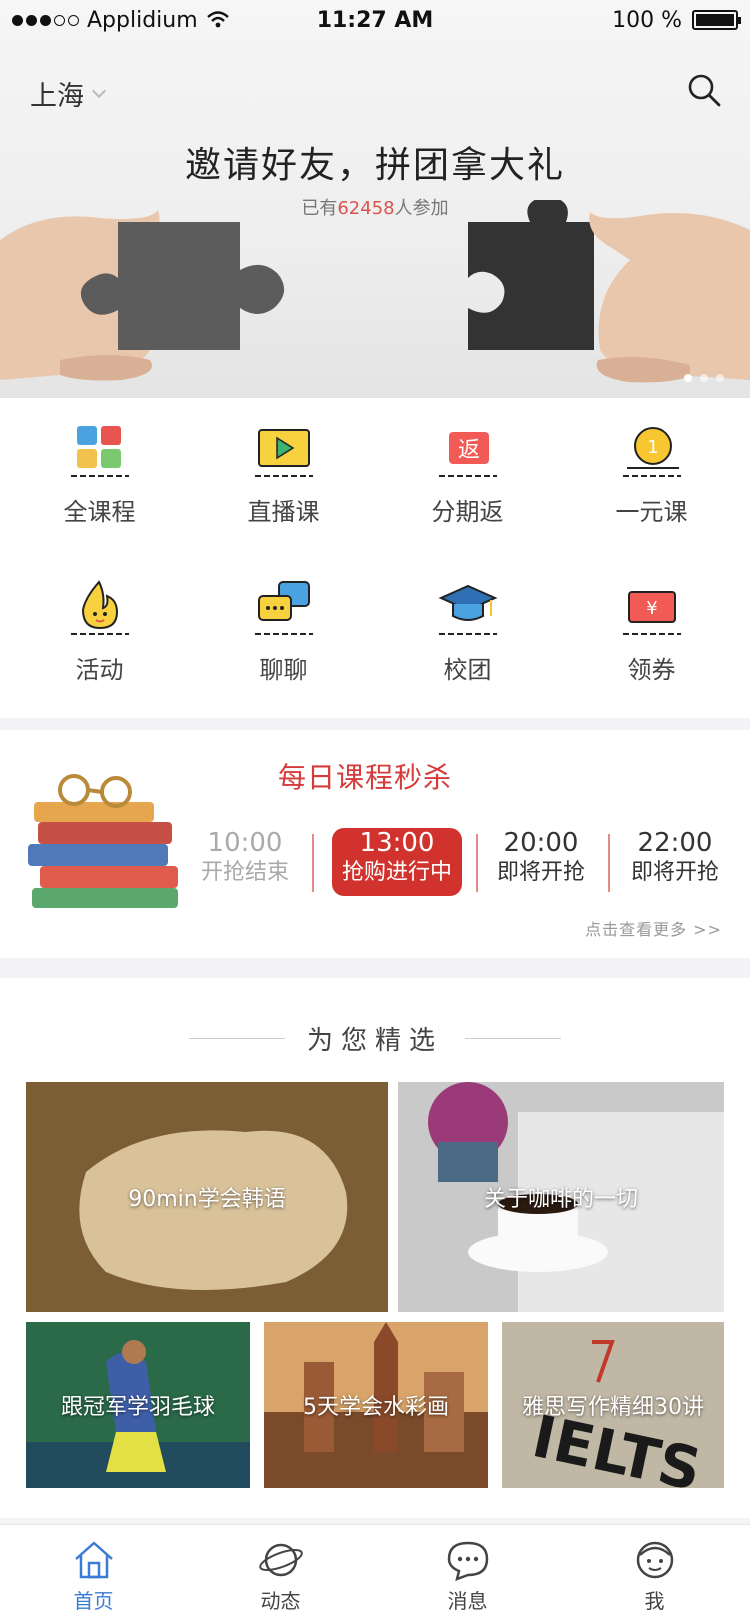 This screenshot has width=750, height=1618. I want to click on banner-pagination, so click(704, 378).